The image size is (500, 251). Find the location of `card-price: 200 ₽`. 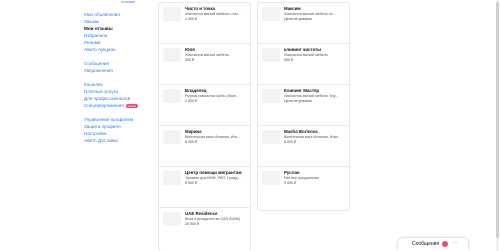

card-price: 200 ₽ is located at coordinates (190, 60).